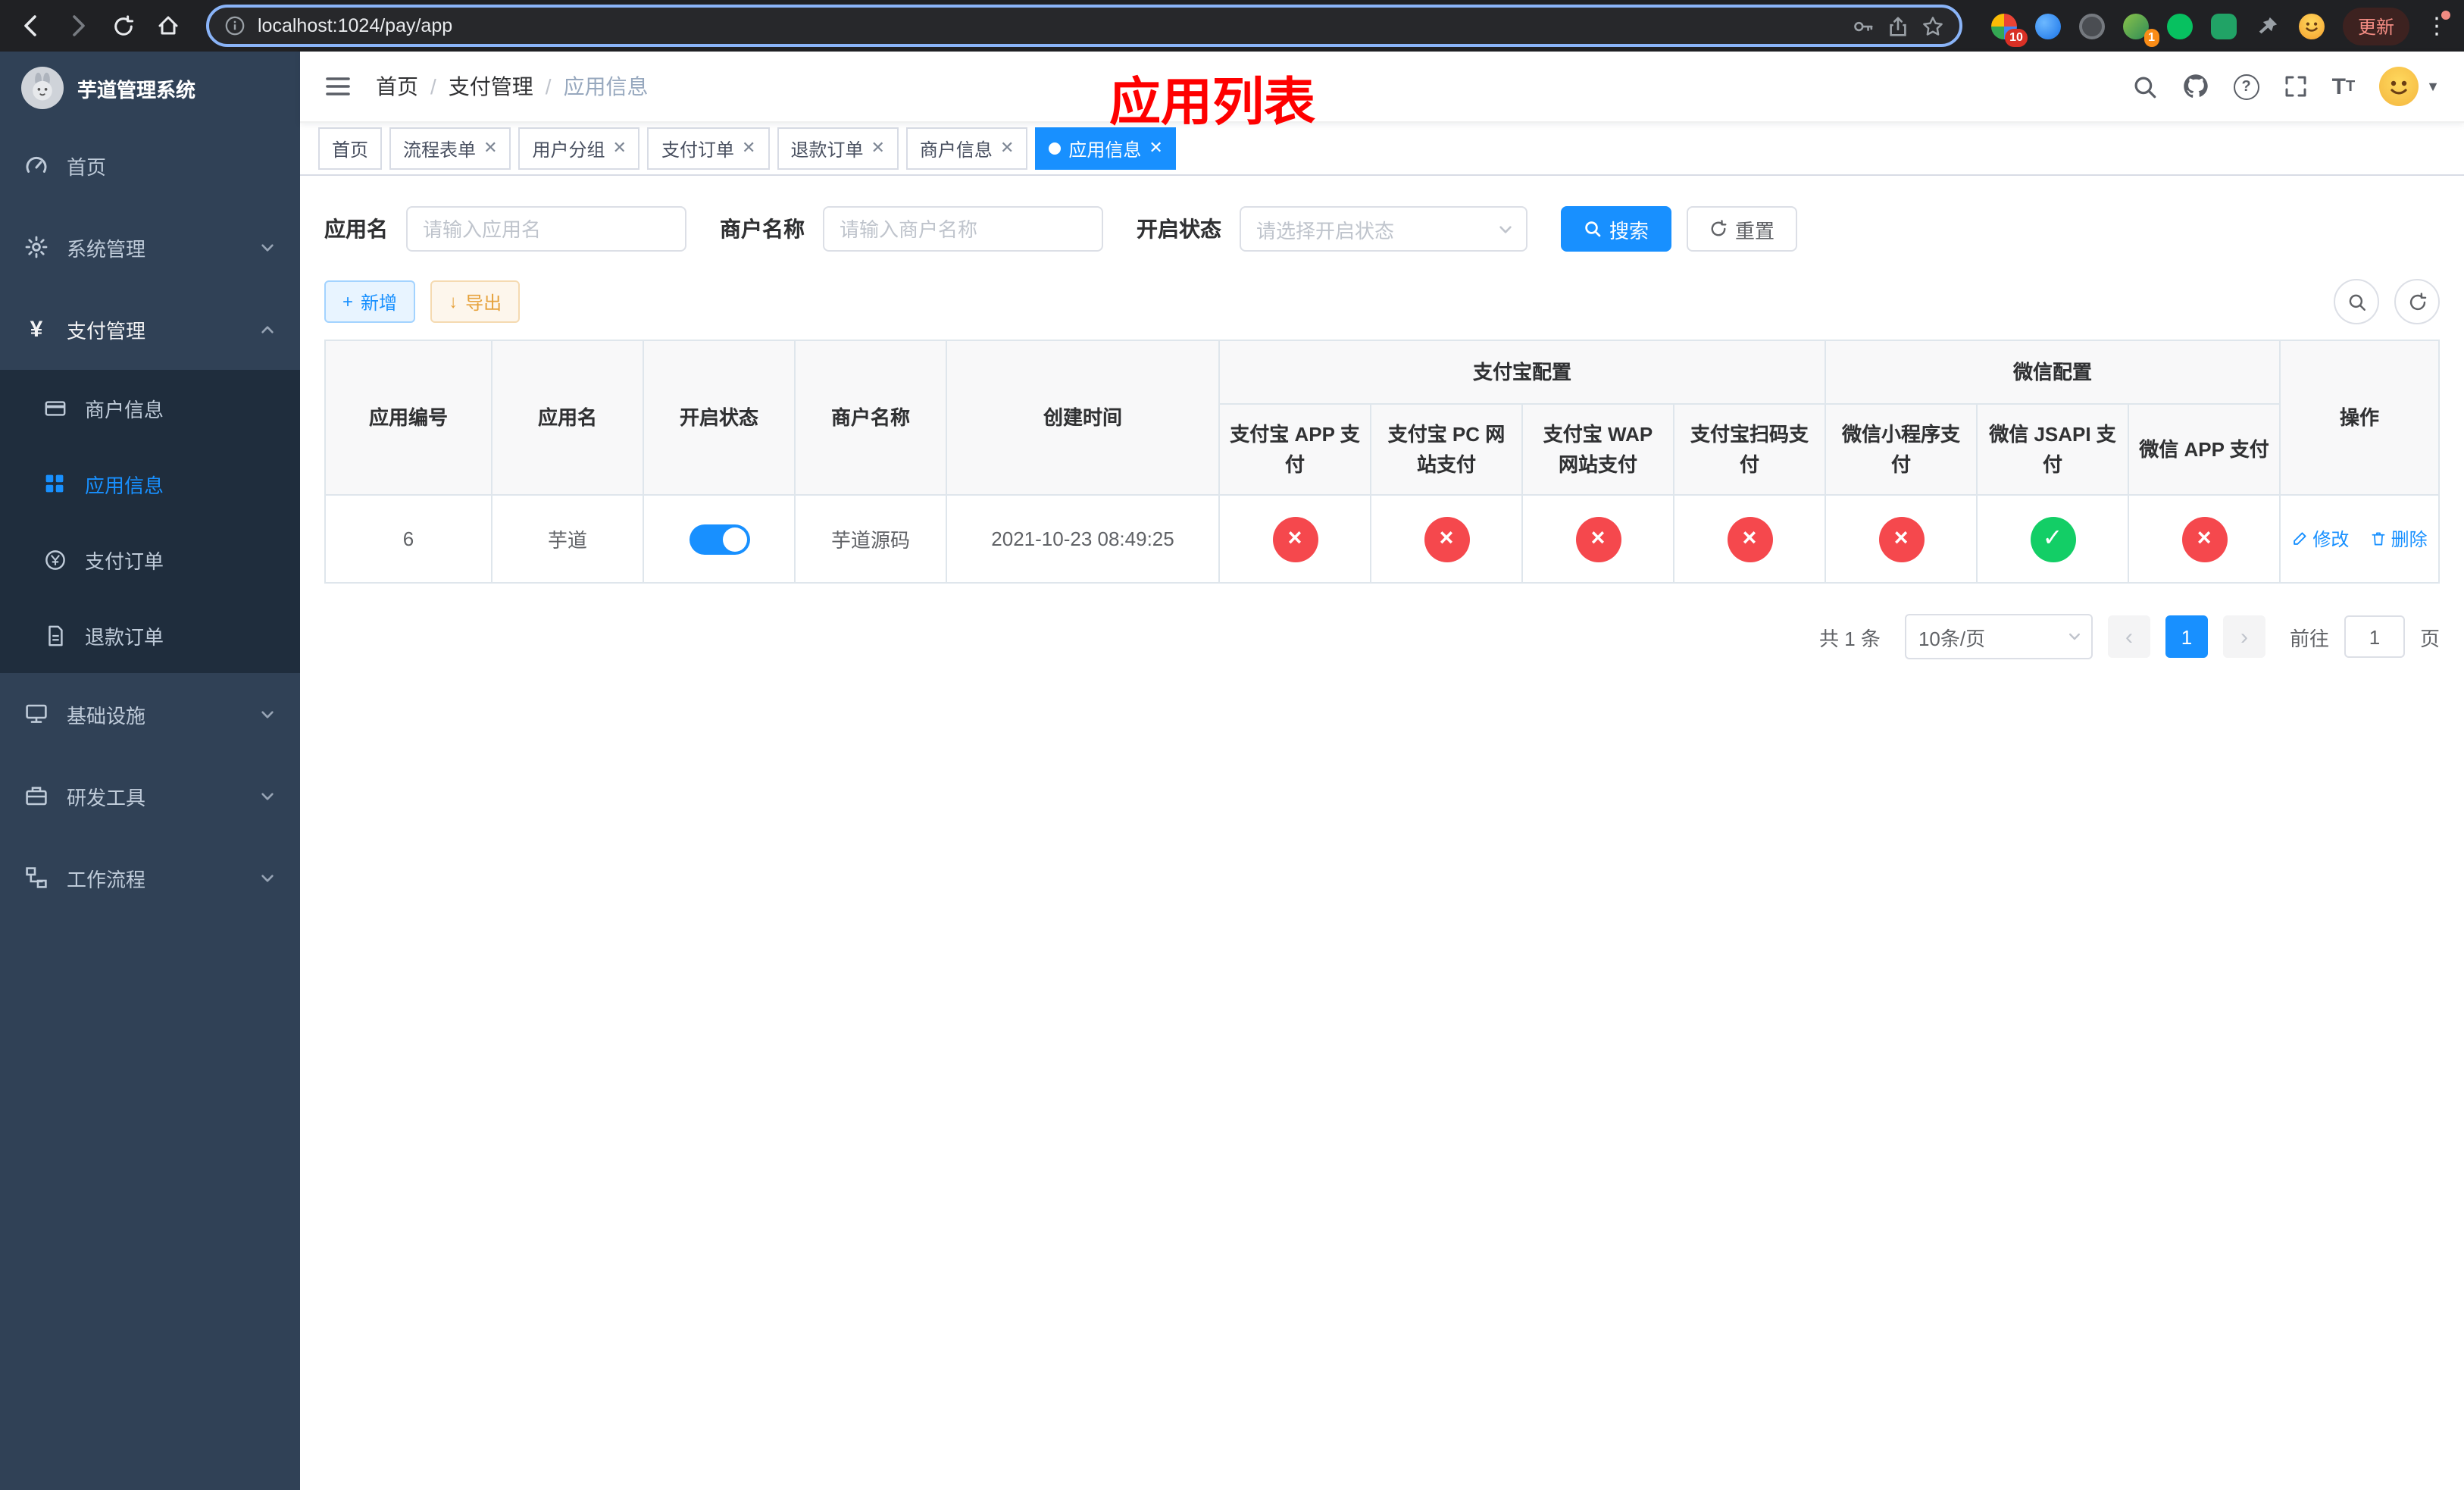 The height and width of the screenshot is (1490, 2464). I want to click on col-merchant: 商户名称, so click(870, 418).